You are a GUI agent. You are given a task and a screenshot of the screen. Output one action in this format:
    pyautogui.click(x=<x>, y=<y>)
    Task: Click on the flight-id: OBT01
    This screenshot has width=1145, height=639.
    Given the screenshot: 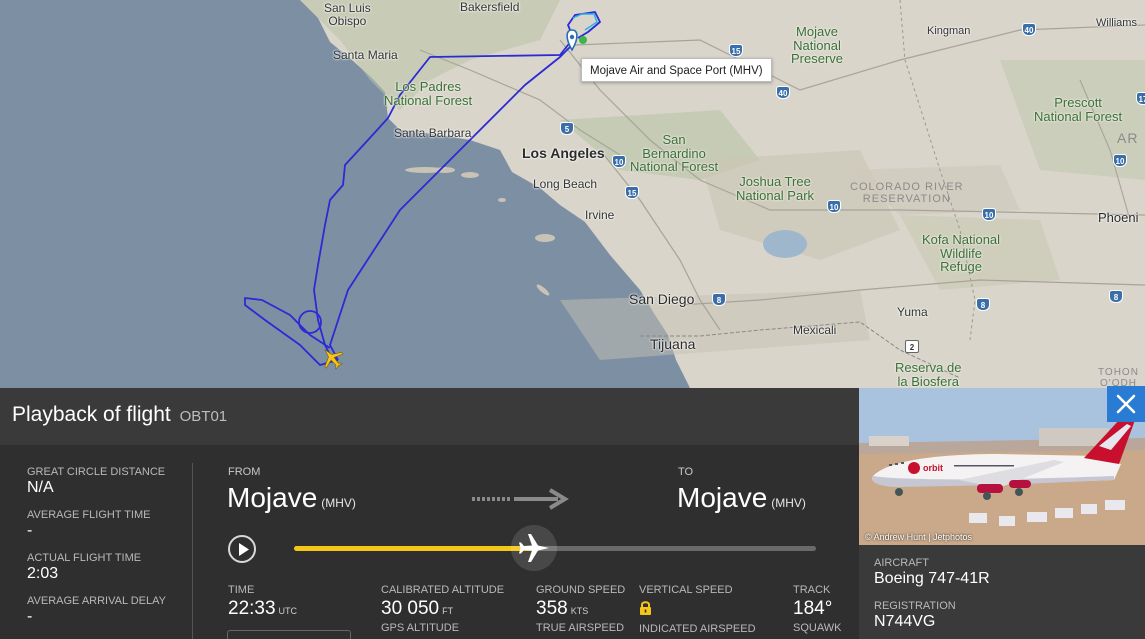 What is the action you would take?
    pyautogui.click(x=203, y=416)
    